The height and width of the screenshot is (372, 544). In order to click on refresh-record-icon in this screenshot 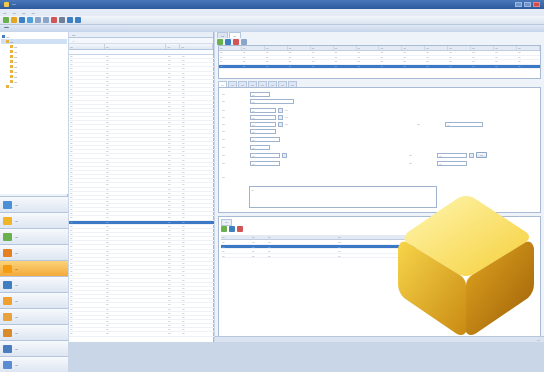, I will do `click(244, 41)`.